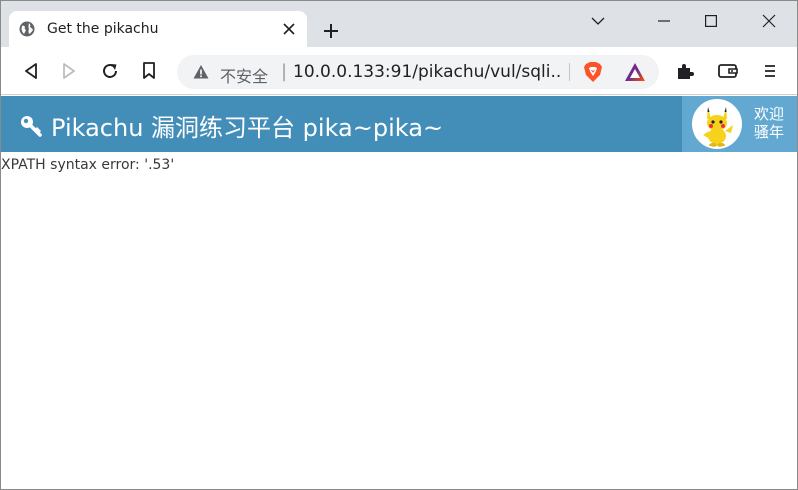  Describe the element at coordinates (593, 72) in the screenshot. I see `brave-shields-icon` at that location.